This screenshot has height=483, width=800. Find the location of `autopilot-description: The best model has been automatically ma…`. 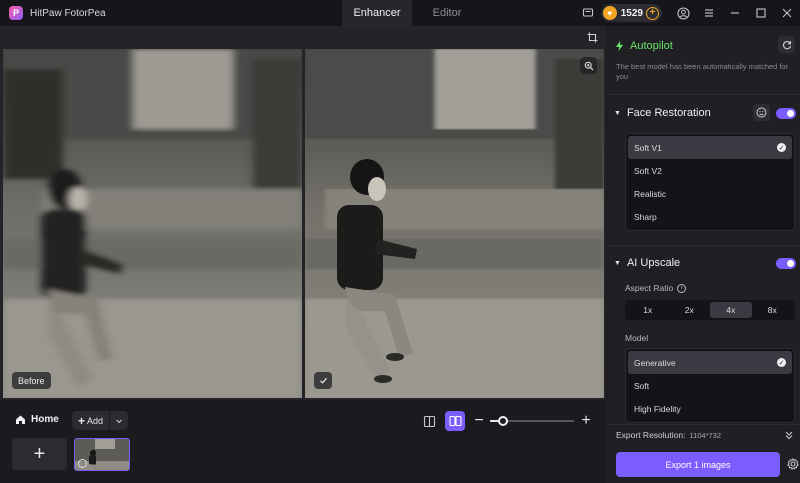

autopilot-description: The best model has been automatically ma… is located at coordinates (702, 71).